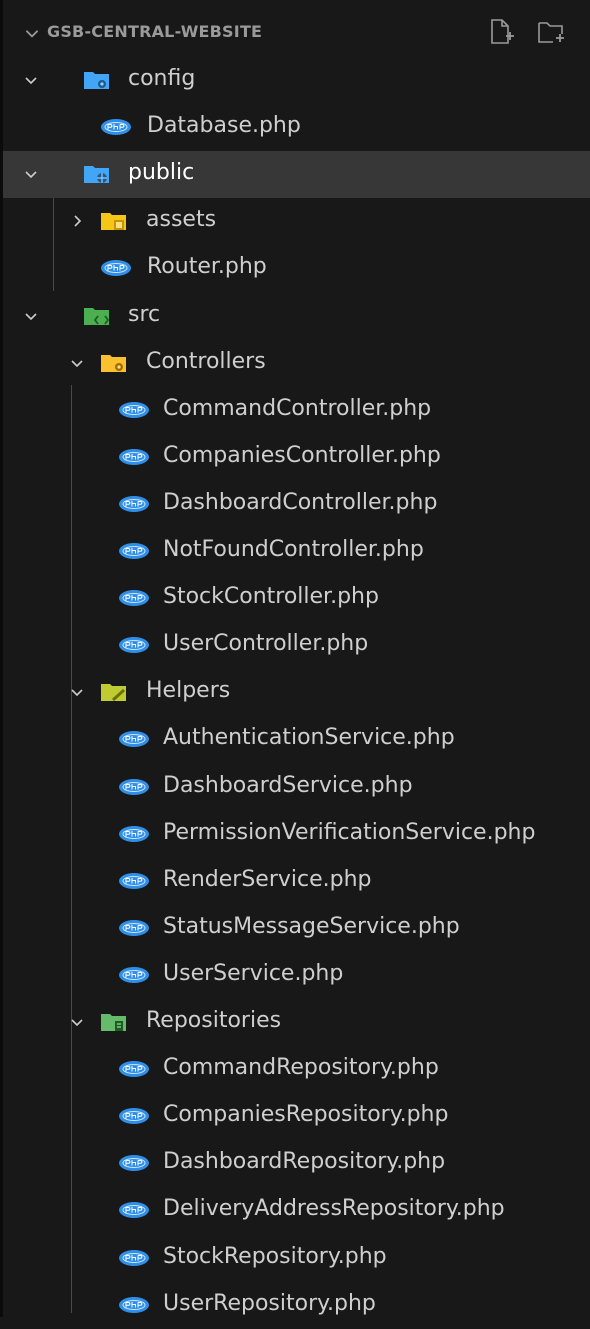 The height and width of the screenshot is (1329, 590). What do you see at coordinates (266, 644) in the screenshot?
I see `tree-item-label: UserController.php` at bounding box center [266, 644].